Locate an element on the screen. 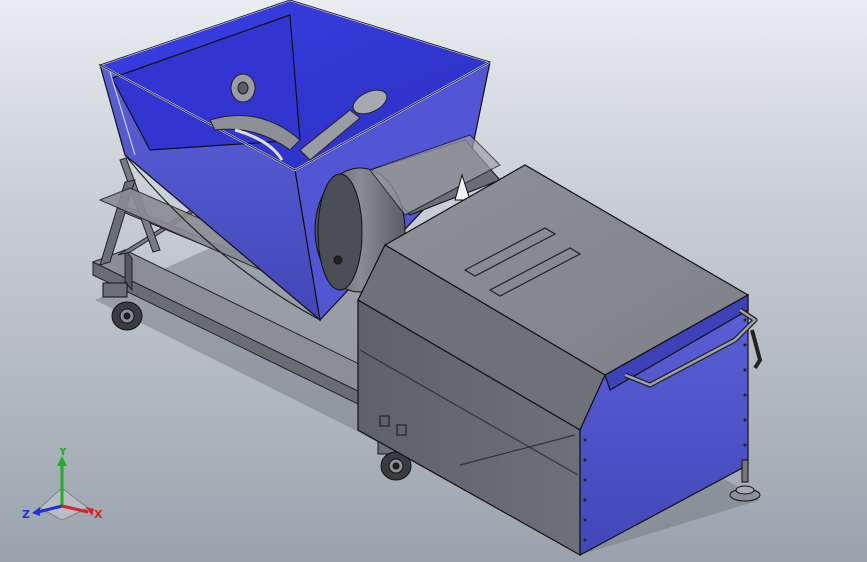 The width and height of the screenshot is (867, 562). x-axis-label: X is located at coordinates (98, 514).